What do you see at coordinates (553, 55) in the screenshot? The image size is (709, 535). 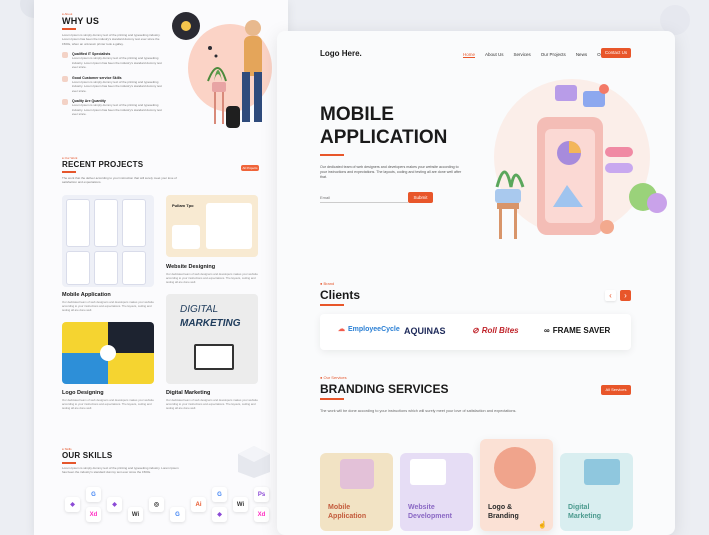 I see `nav-projects: Our Projects` at bounding box center [553, 55].